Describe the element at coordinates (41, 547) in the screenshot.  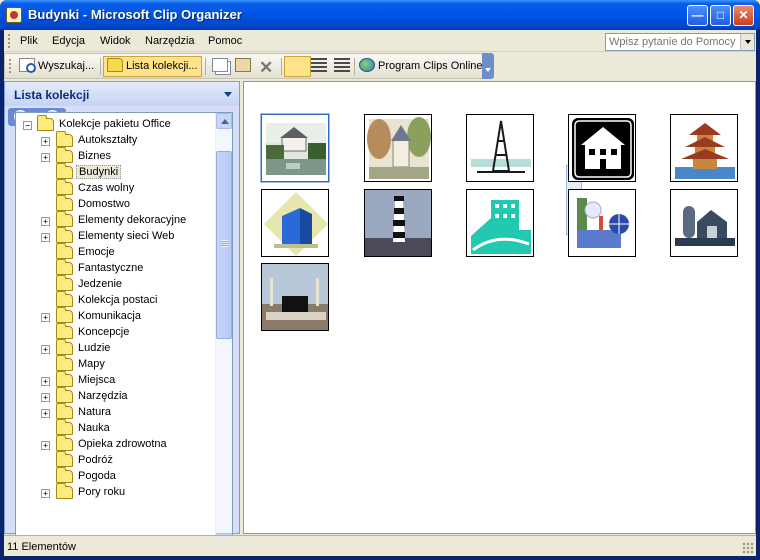
I see `status-item-count: 11 Elementów` at that location.